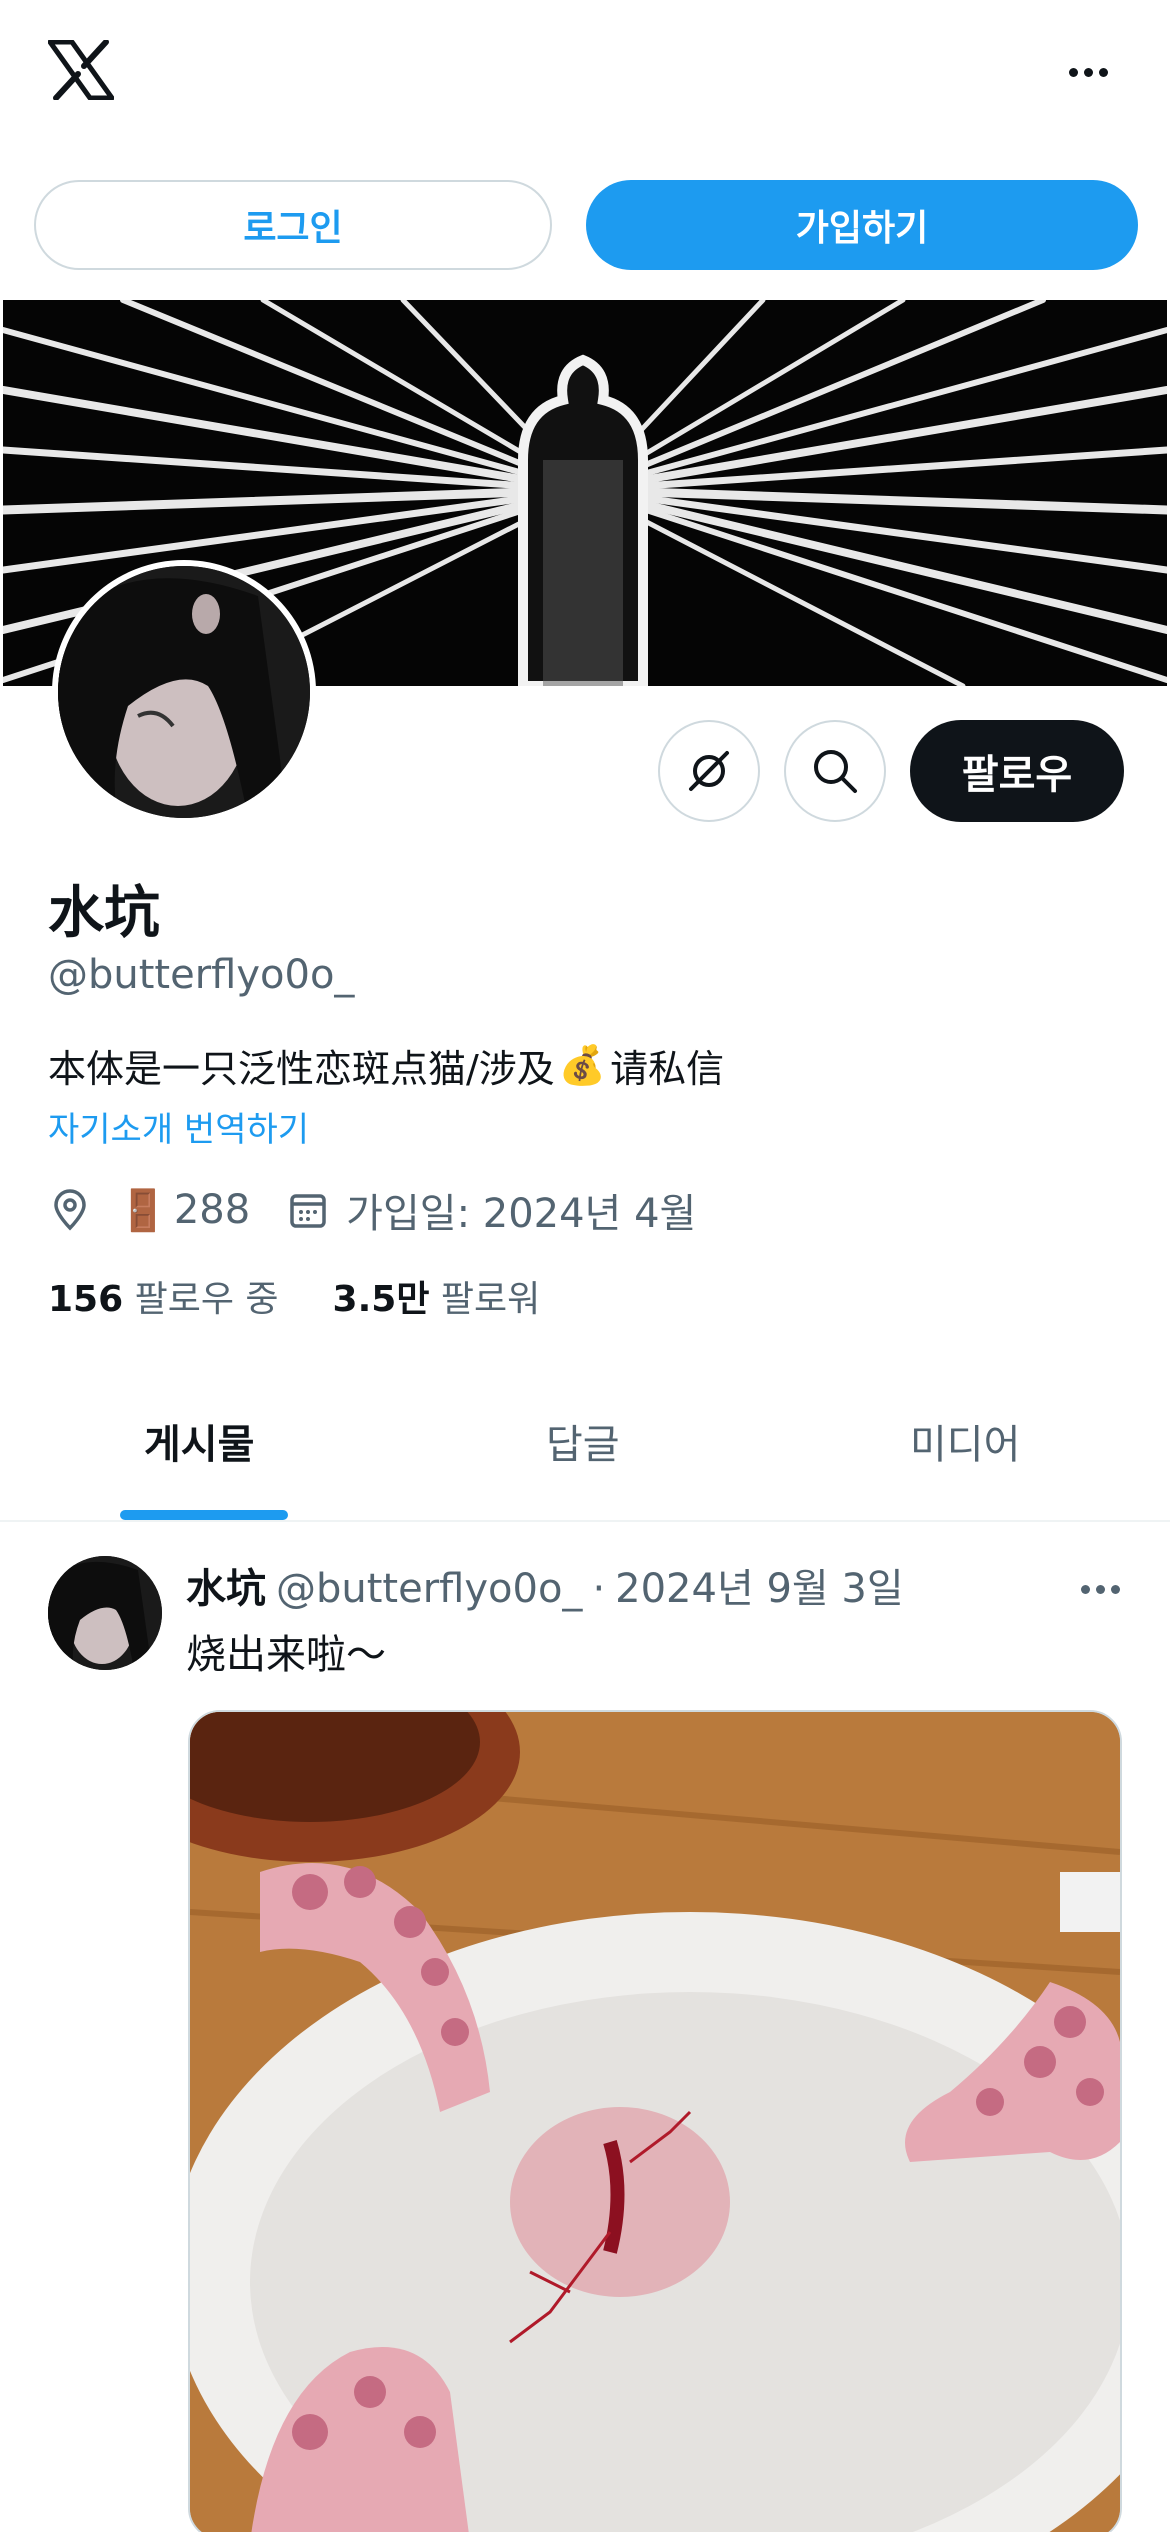 This screenshot has height=2532, width=1170. Describe the element at coordinates (212, 1210) in the screenshot. I see `location-text: 288` at that location.